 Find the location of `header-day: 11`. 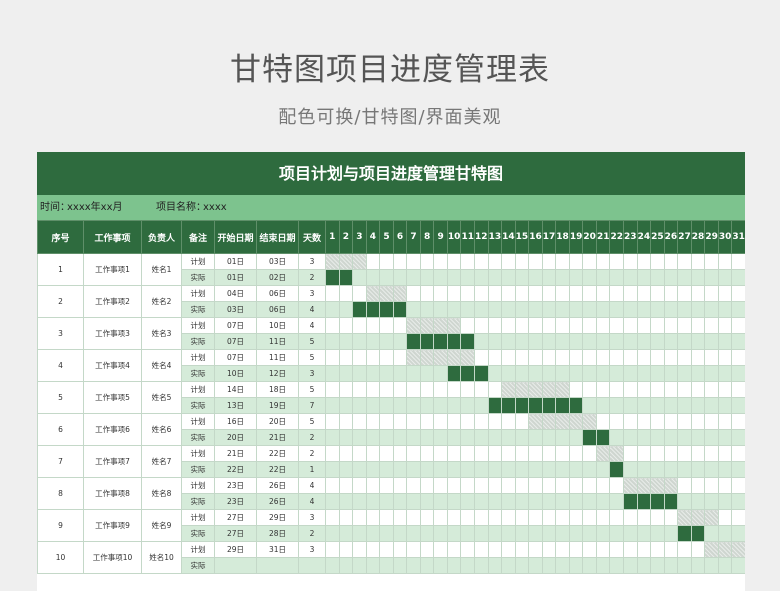

header-day: 11 is located at coordinates (467, 237).